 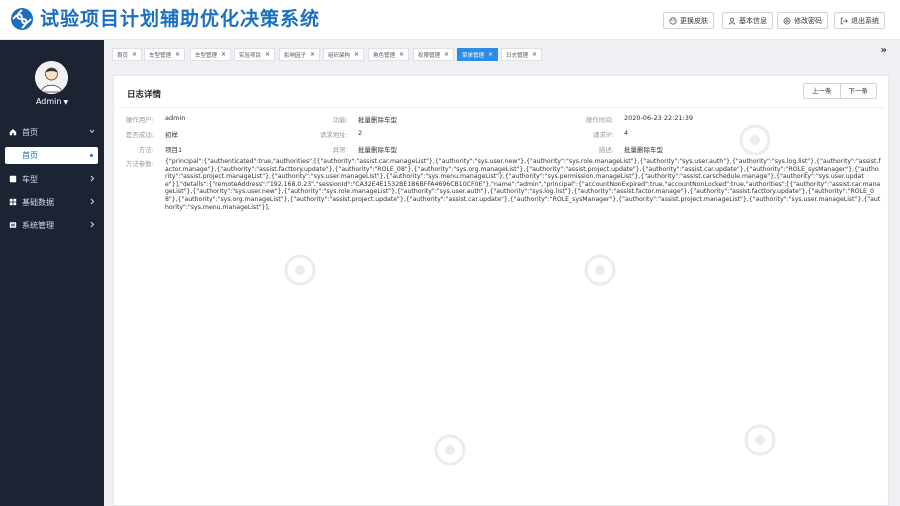 What do you see at coordinates (175, 118) in the screenshot?
I see `user-value: admin` at bounding box center [175, 118].